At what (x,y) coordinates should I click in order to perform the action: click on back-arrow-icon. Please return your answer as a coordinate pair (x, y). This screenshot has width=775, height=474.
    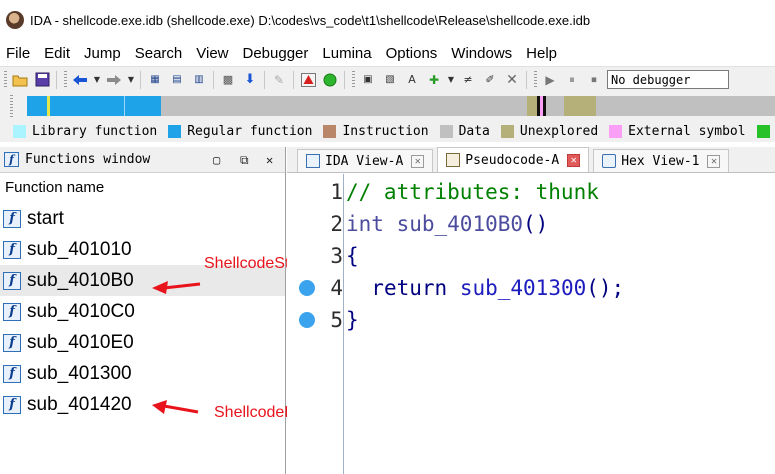
    Looking at the image, I should click on (80, 80).